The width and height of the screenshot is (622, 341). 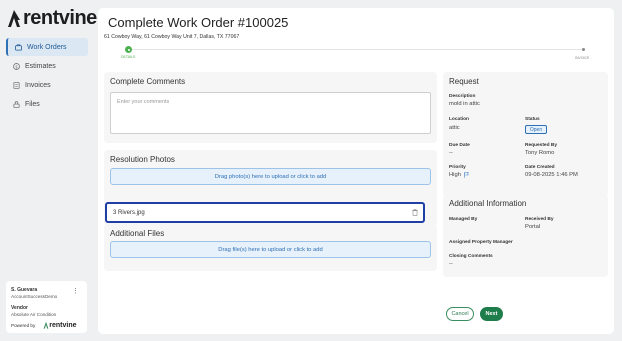 I want to click on received-by-value: Portal, so click(x=533, y=227).